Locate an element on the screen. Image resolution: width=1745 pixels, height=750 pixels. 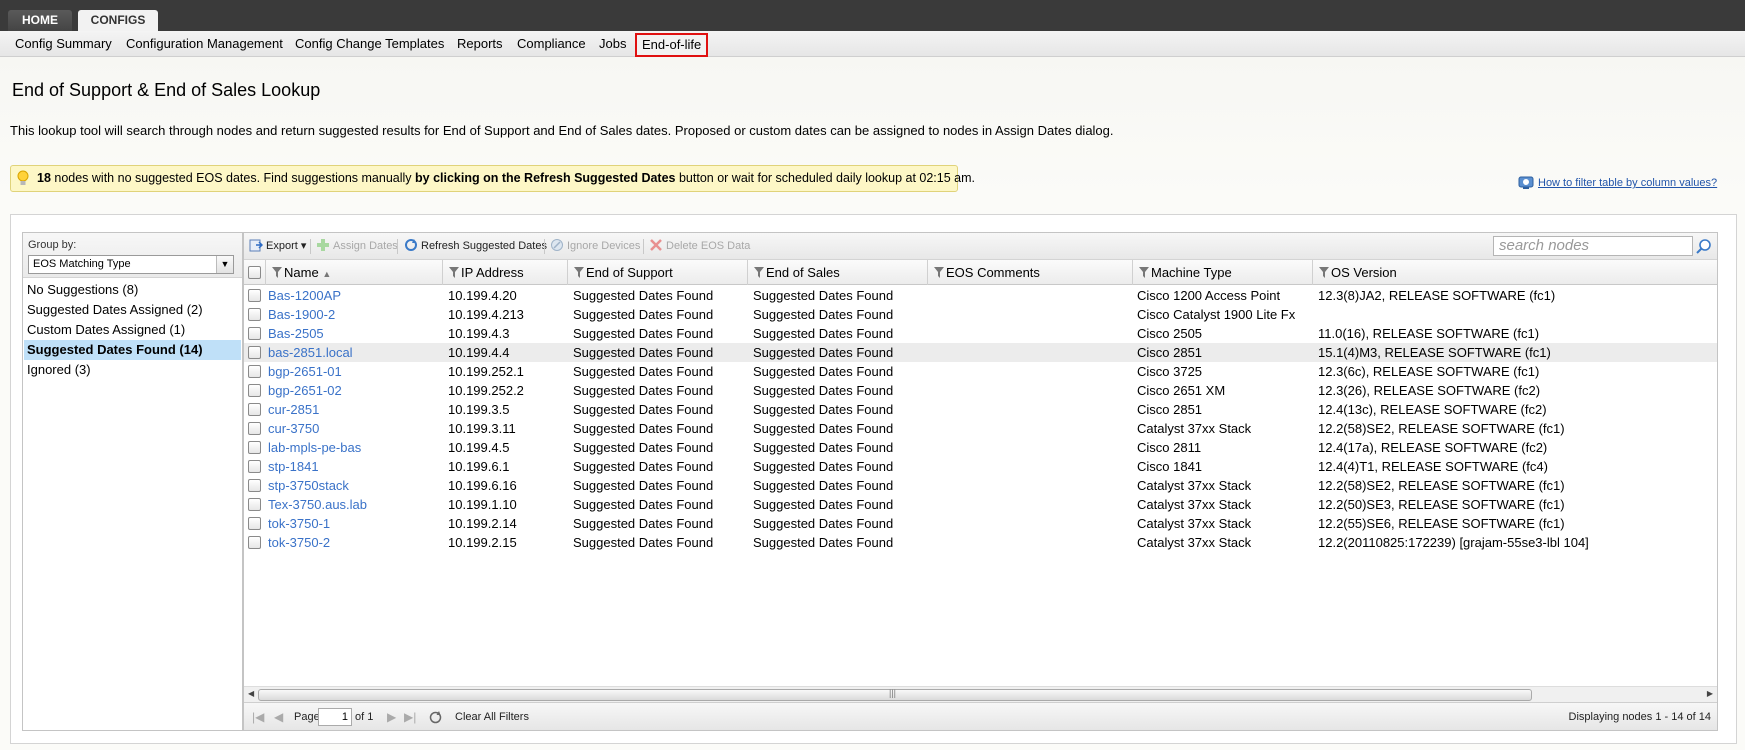
reload-icon is located at coordinates (435, 717).